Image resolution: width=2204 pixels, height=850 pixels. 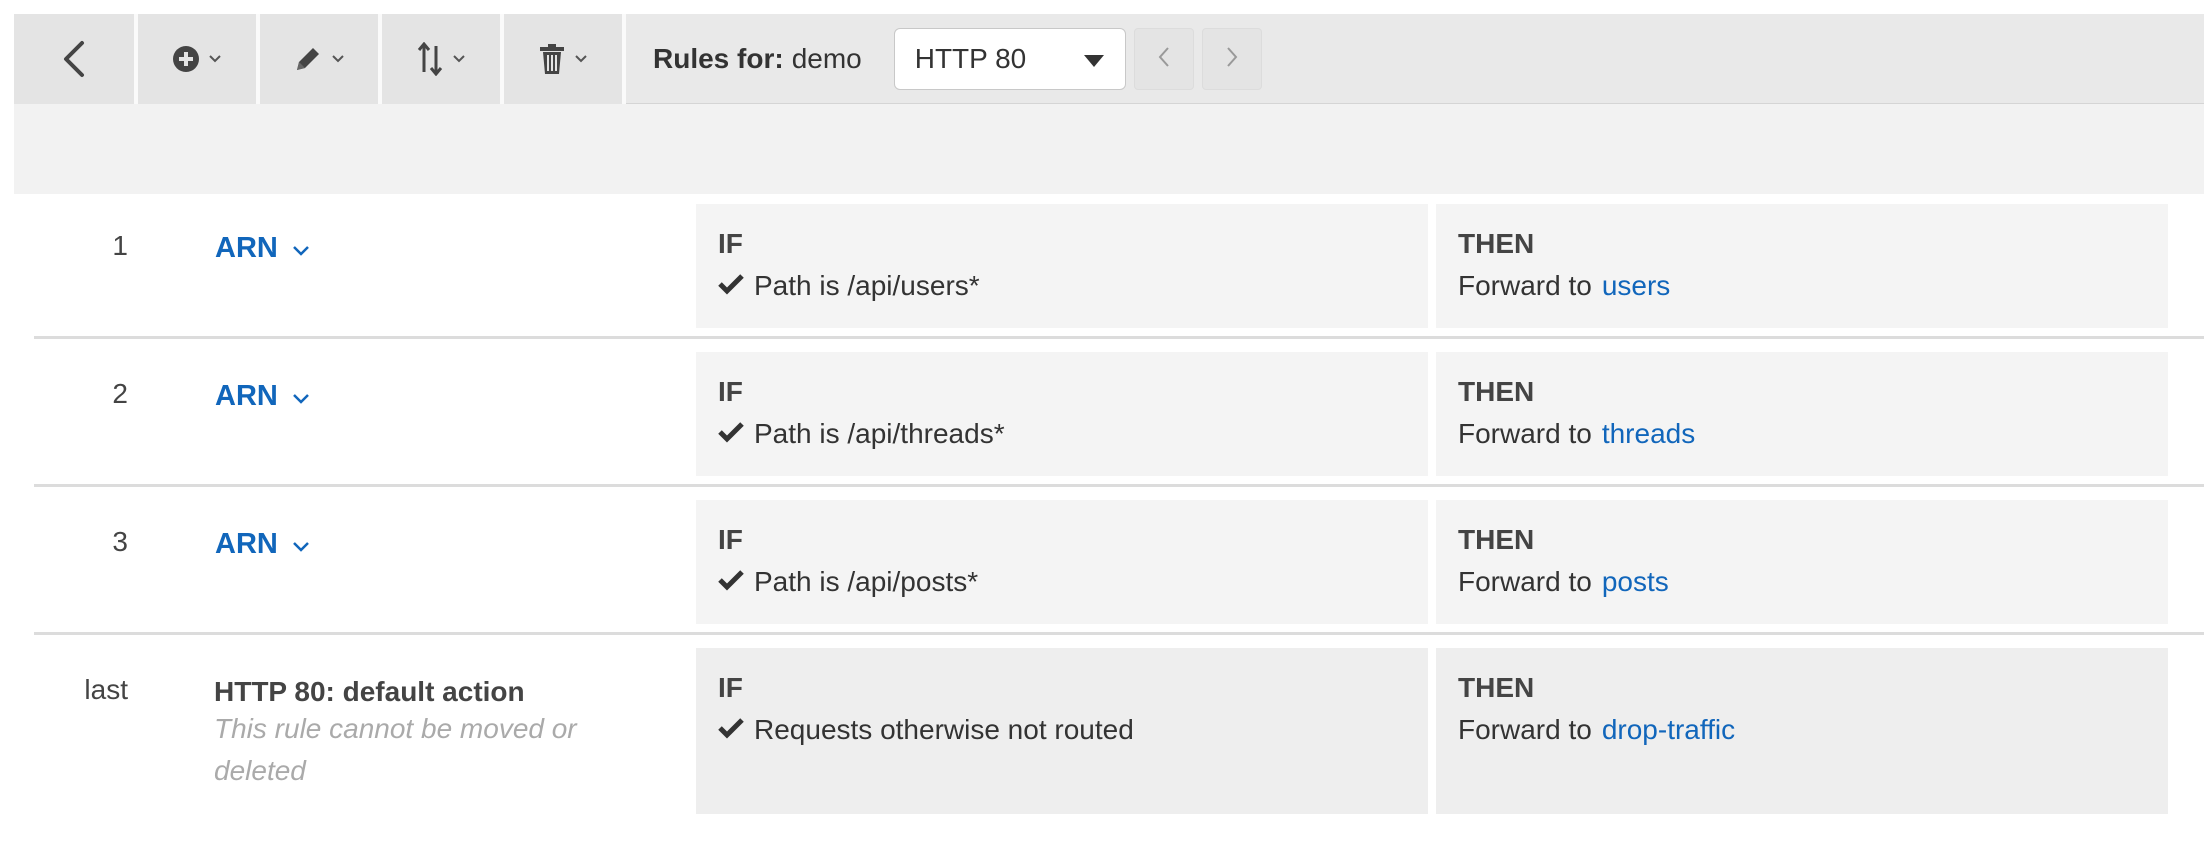 I want to click on action-line: Forward to drop-traffic, so click(x=1802, y=730).